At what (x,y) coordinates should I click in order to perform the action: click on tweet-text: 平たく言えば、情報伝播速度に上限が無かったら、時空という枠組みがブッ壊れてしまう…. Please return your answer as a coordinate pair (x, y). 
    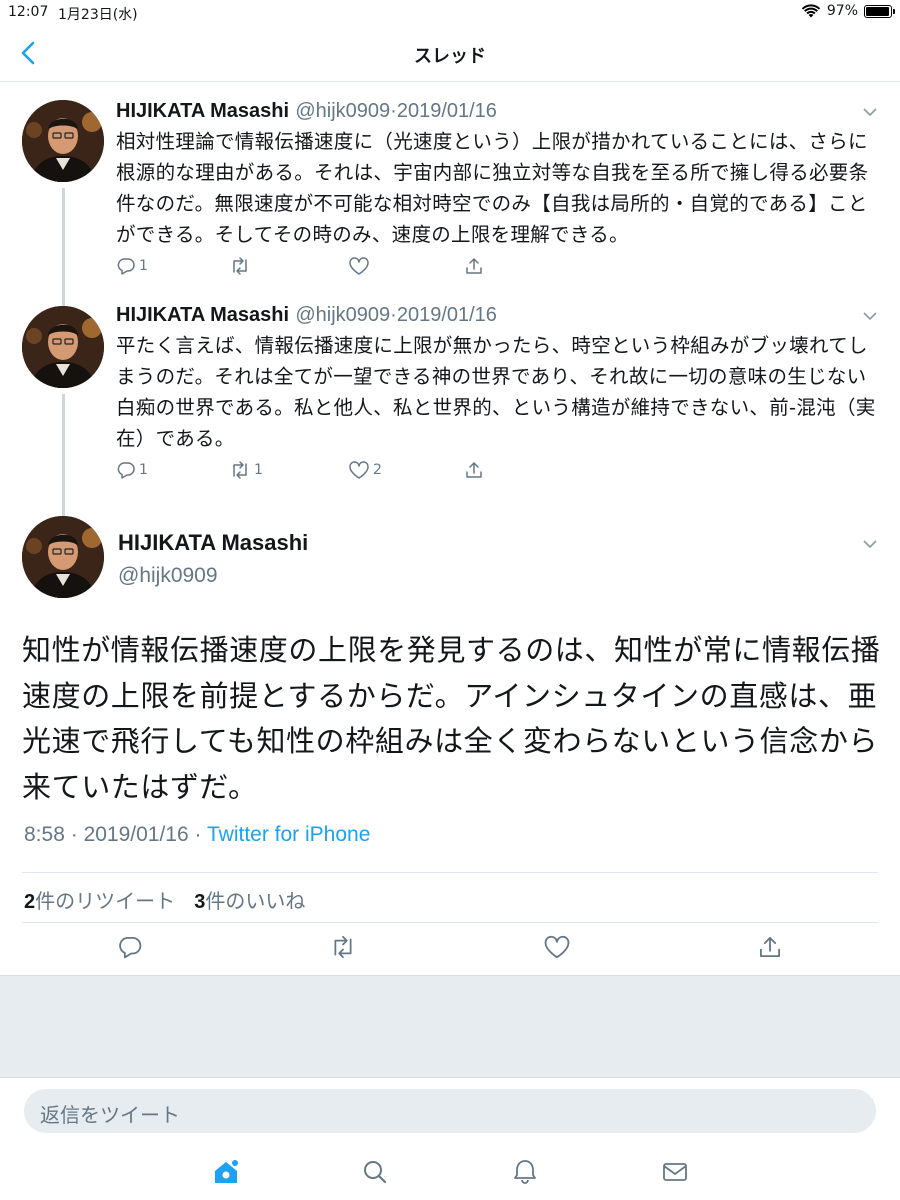
    Looking at the image, I should click on (496, 392).